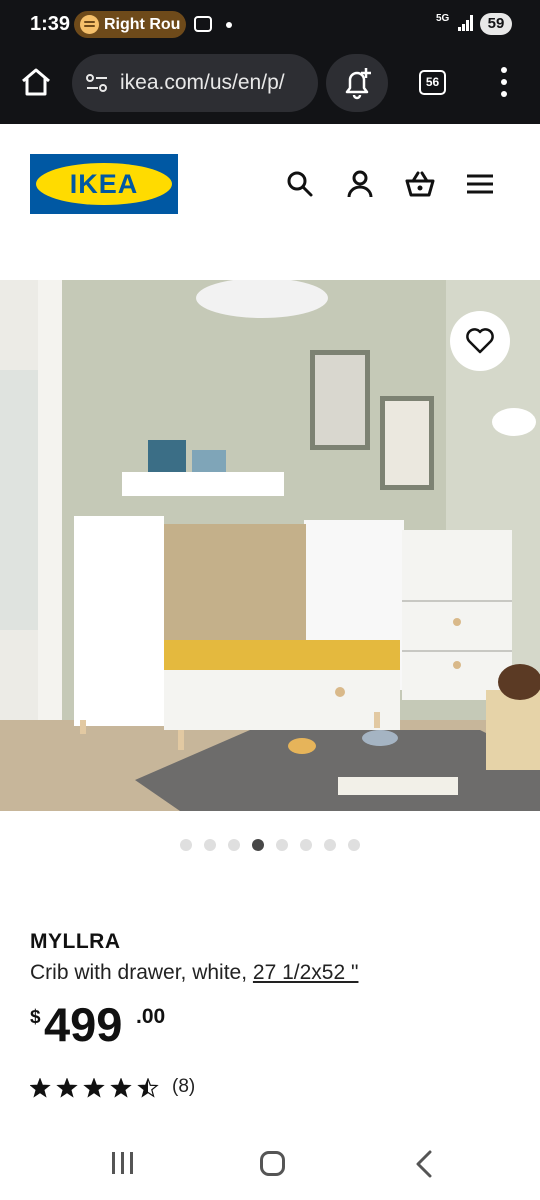 This screenshot has height=1200, width=540. I want to click on hamburger-menu-icon, so click(480, 184).